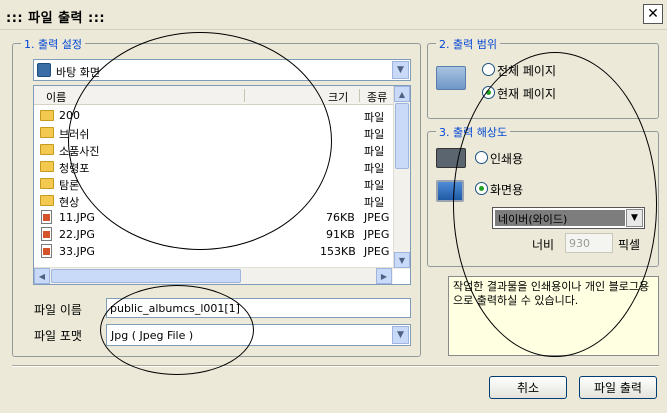  Describe the element at coordinates (146, 276) in the screenshot. I see `horizontal-scroll-thumb` at that location.